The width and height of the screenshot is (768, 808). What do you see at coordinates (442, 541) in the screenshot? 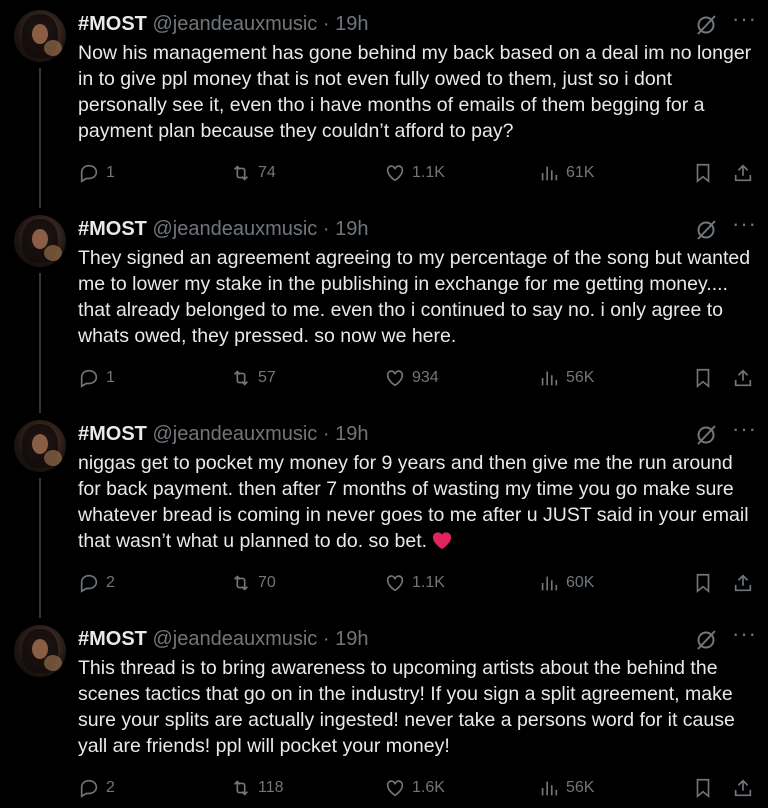
I see `red-heart-emoji` at bounding box center [442, 541].